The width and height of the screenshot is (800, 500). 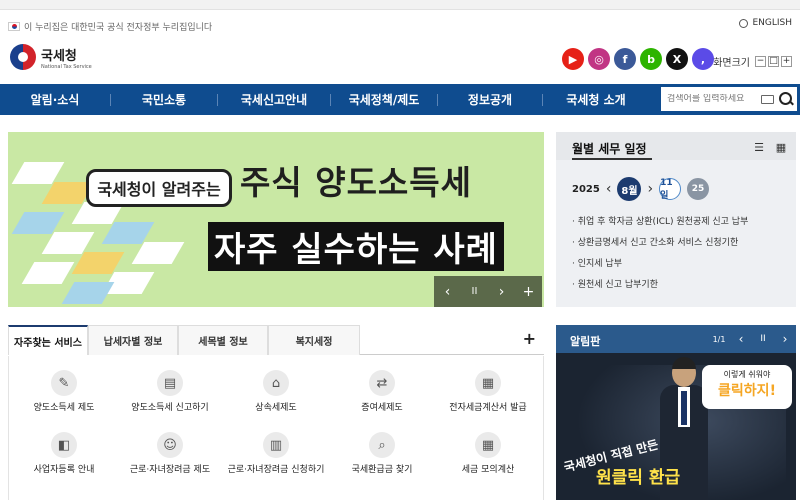 I want to click on service-item: ✎ 양도소득세 제도, so click(x=64, y=391).